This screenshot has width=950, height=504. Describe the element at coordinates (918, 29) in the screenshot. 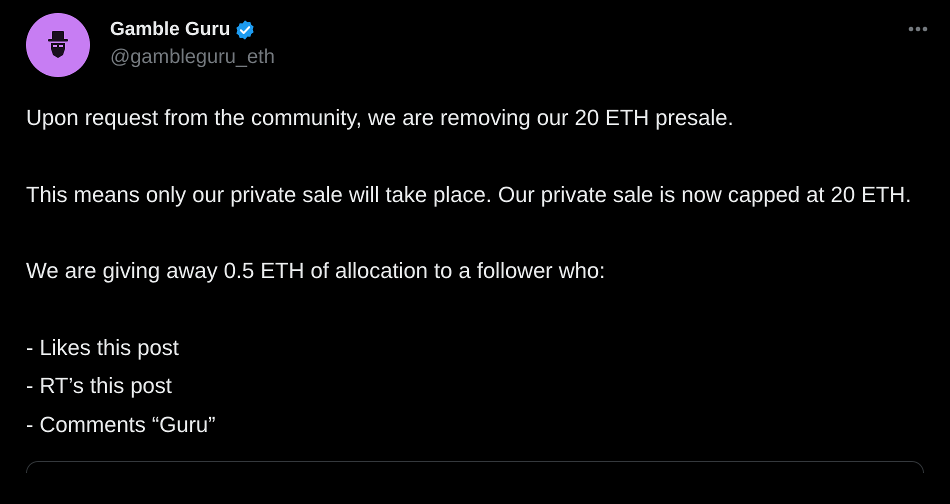

I see `more-options-icon` at that location.